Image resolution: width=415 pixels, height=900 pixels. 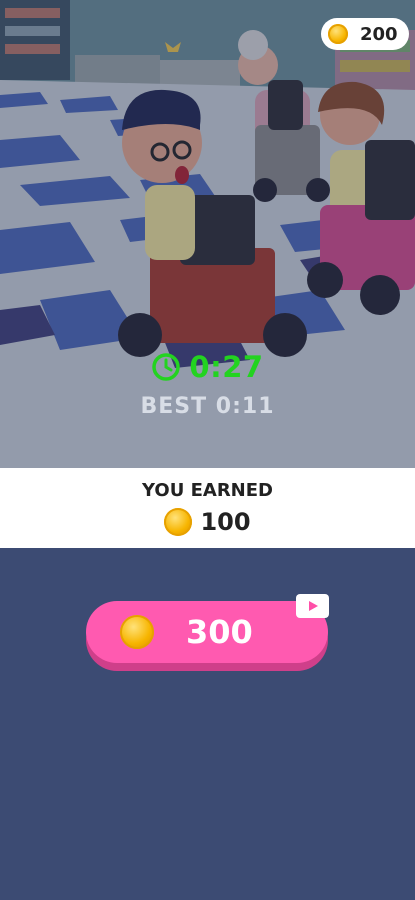 What do you see at coordinates (166, 367) in the screenshot?
I see `clock-icon` at bounding box center [166, 367].